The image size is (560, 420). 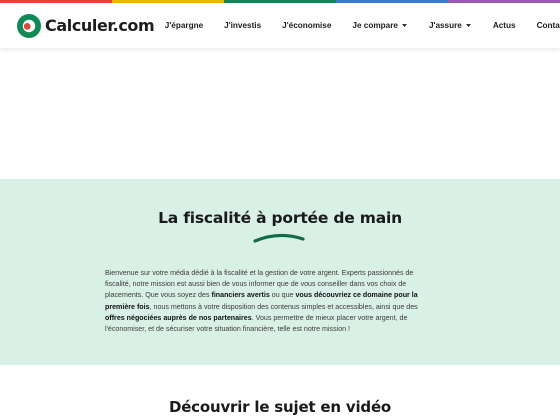 I want to click on nav-item-label: J'assure, so click(x=445, y=25).